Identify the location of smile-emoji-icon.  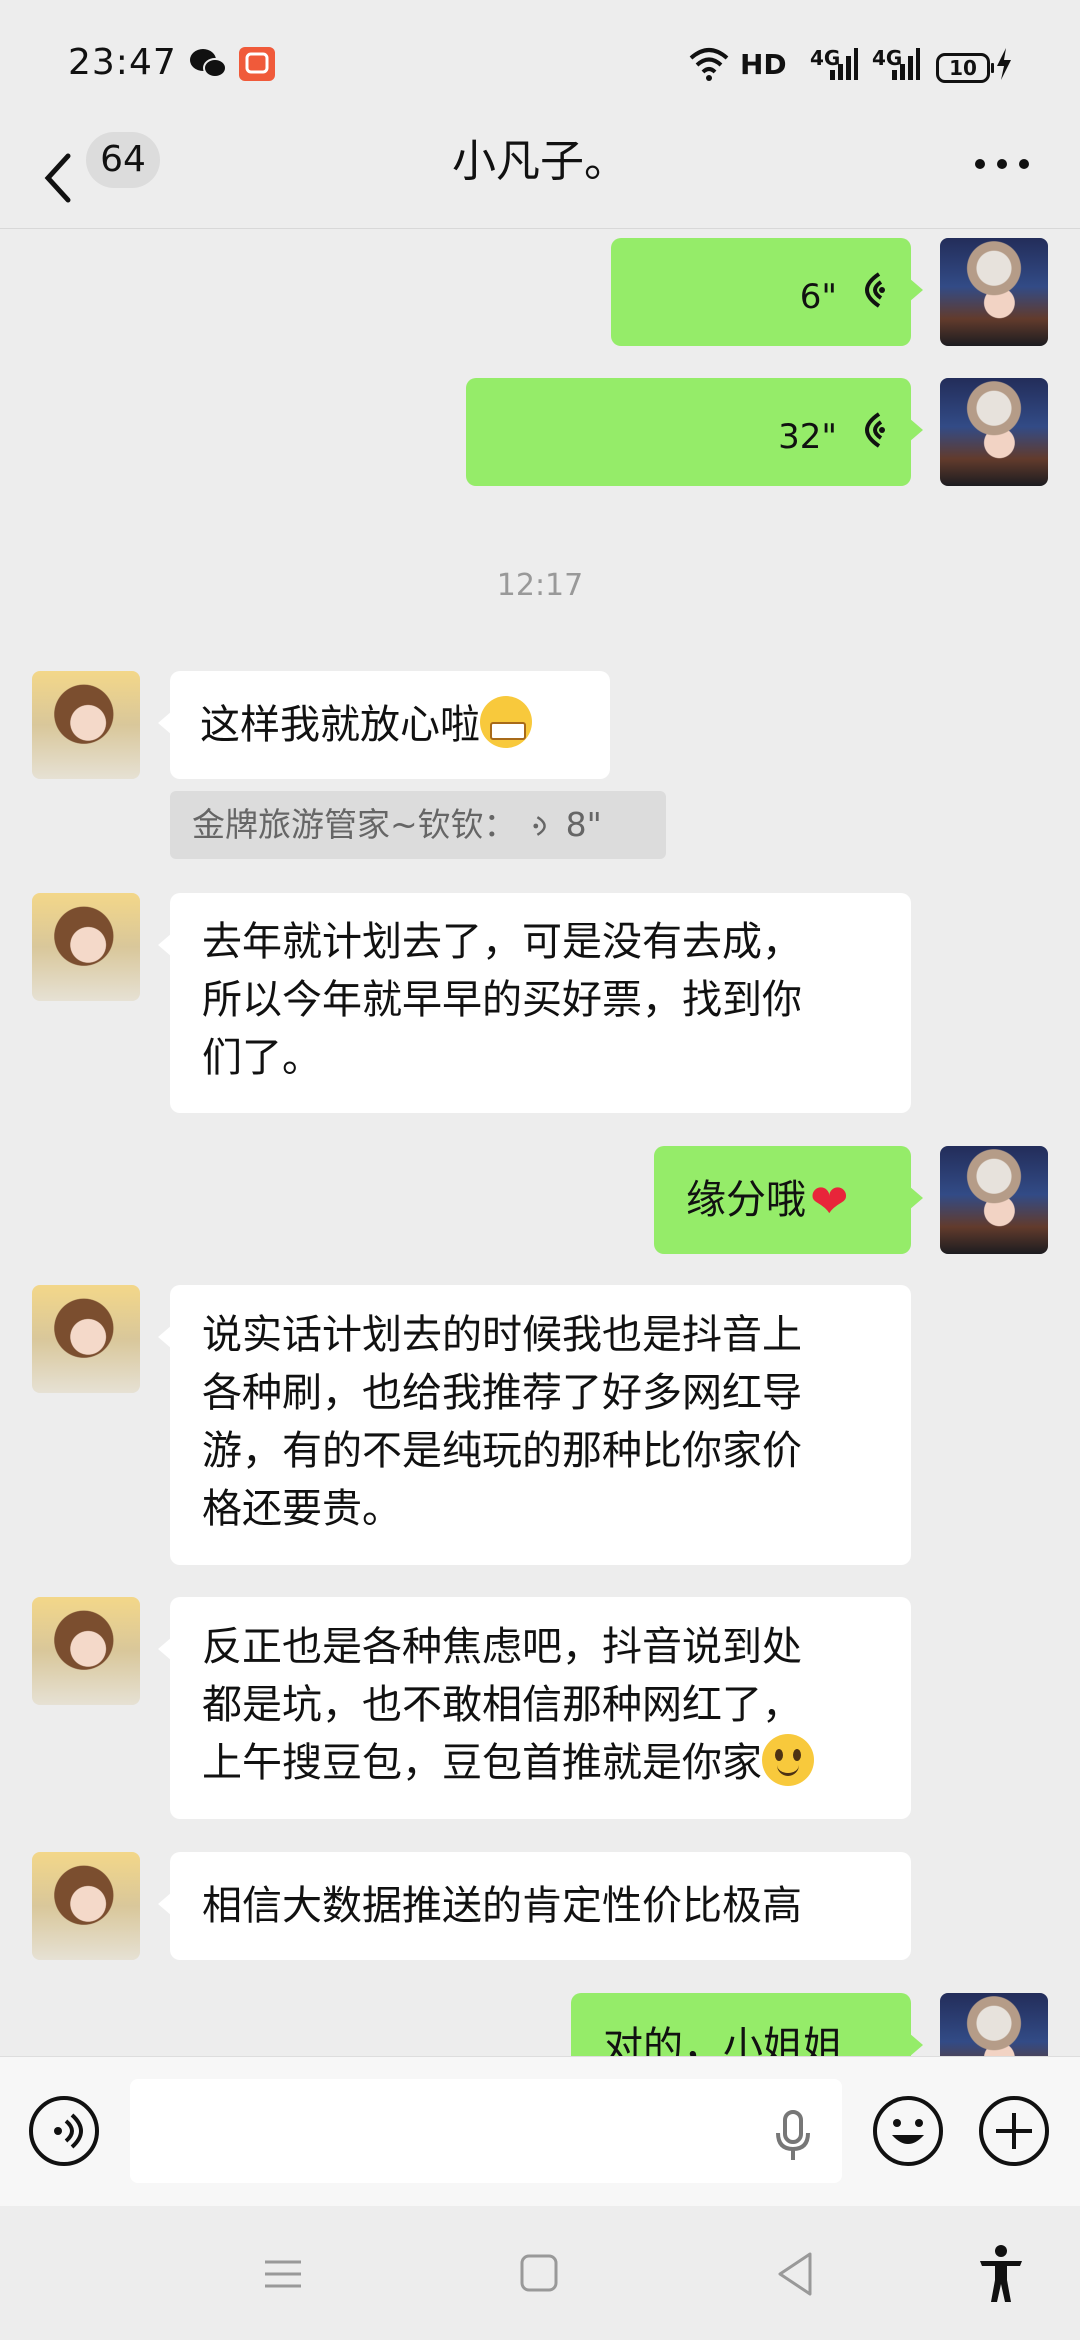
(788, 1760).